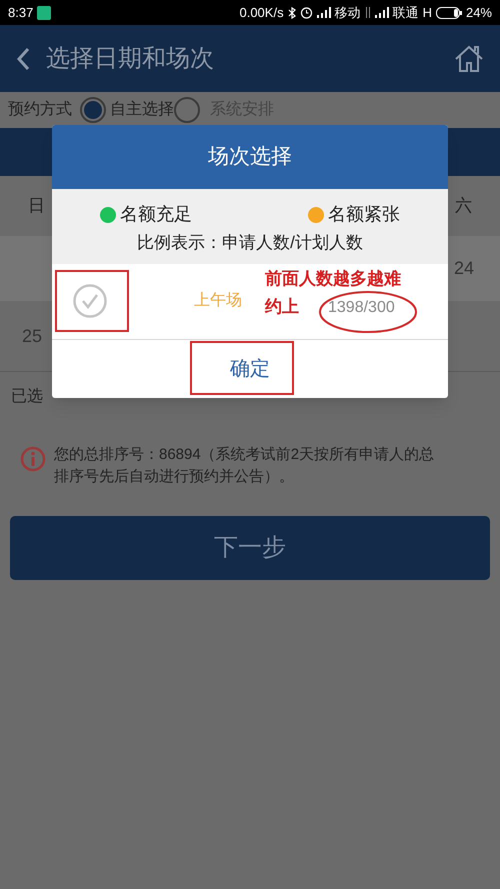  What do you see at coordinates (427, 13) in the screenshot?
I see `network-type: H` at bounding box center [427, 13].